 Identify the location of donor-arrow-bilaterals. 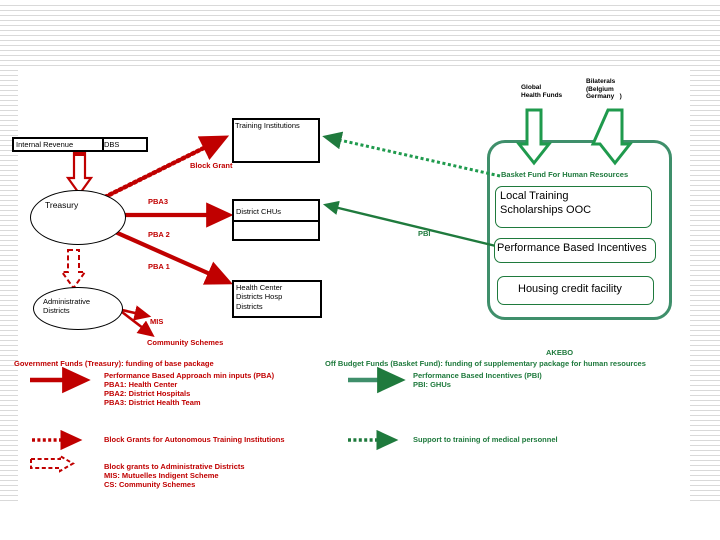
(612, 137).